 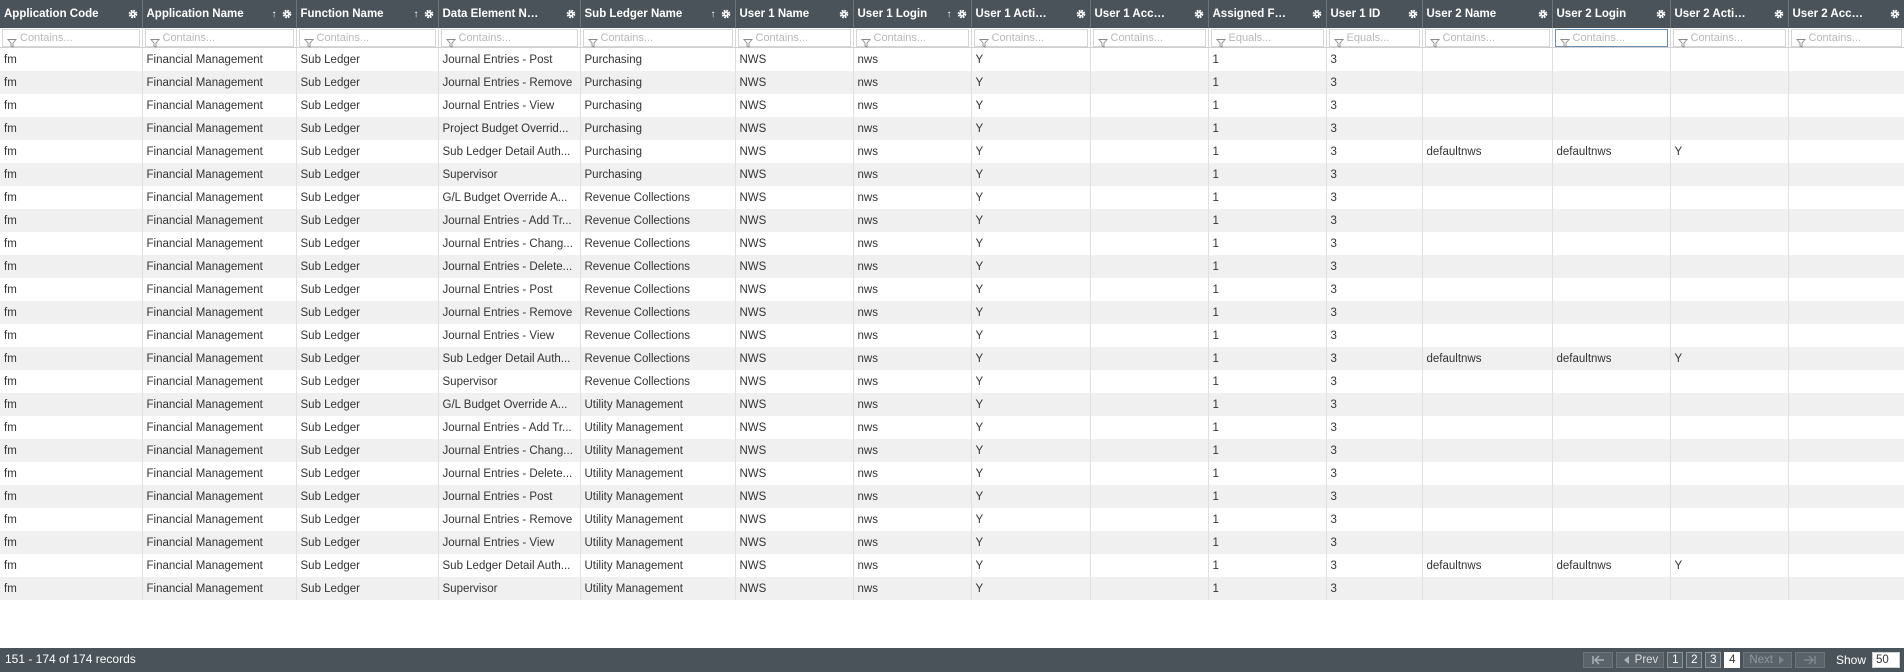 What do you see at coordinates (664, 37) in the screenshot?
I see `filter-input-sub-ledger-name` at bounding box center [664, 37].